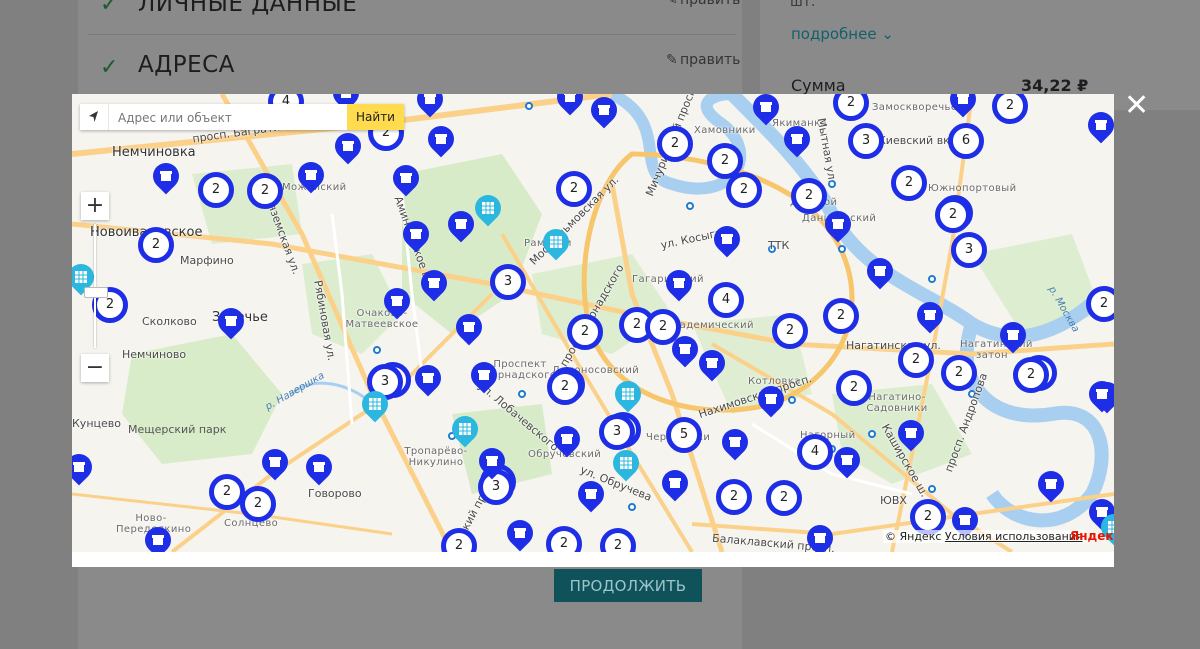 The image size is (1200, 649). Describe the element at coordinates (919, 140) in the screenshot. I see `street-label: Киевский вкз.` at that location.